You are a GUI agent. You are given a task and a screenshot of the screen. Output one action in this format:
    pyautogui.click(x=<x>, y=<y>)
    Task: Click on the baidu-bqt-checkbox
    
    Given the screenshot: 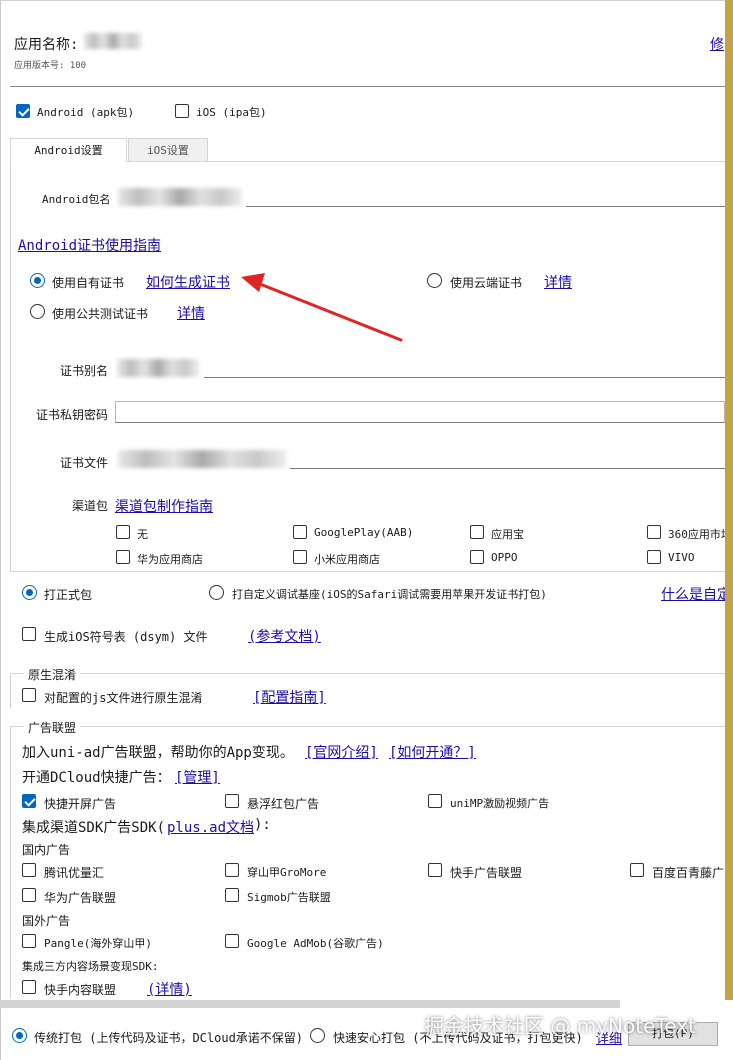 What is the action you would take?
    pyautogui.click(x=637, y=870)
    